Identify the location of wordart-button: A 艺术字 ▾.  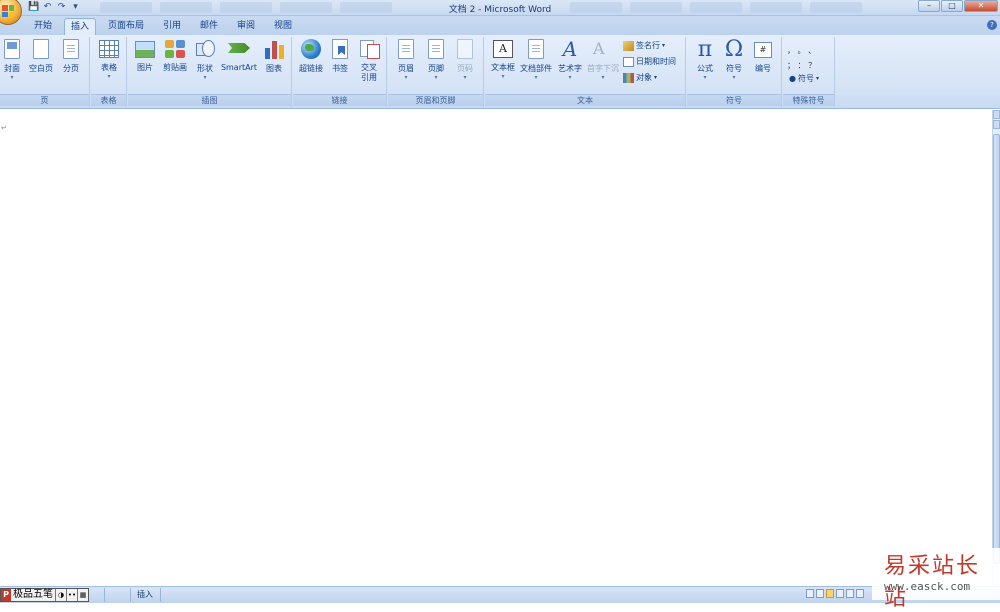
(570, 60).